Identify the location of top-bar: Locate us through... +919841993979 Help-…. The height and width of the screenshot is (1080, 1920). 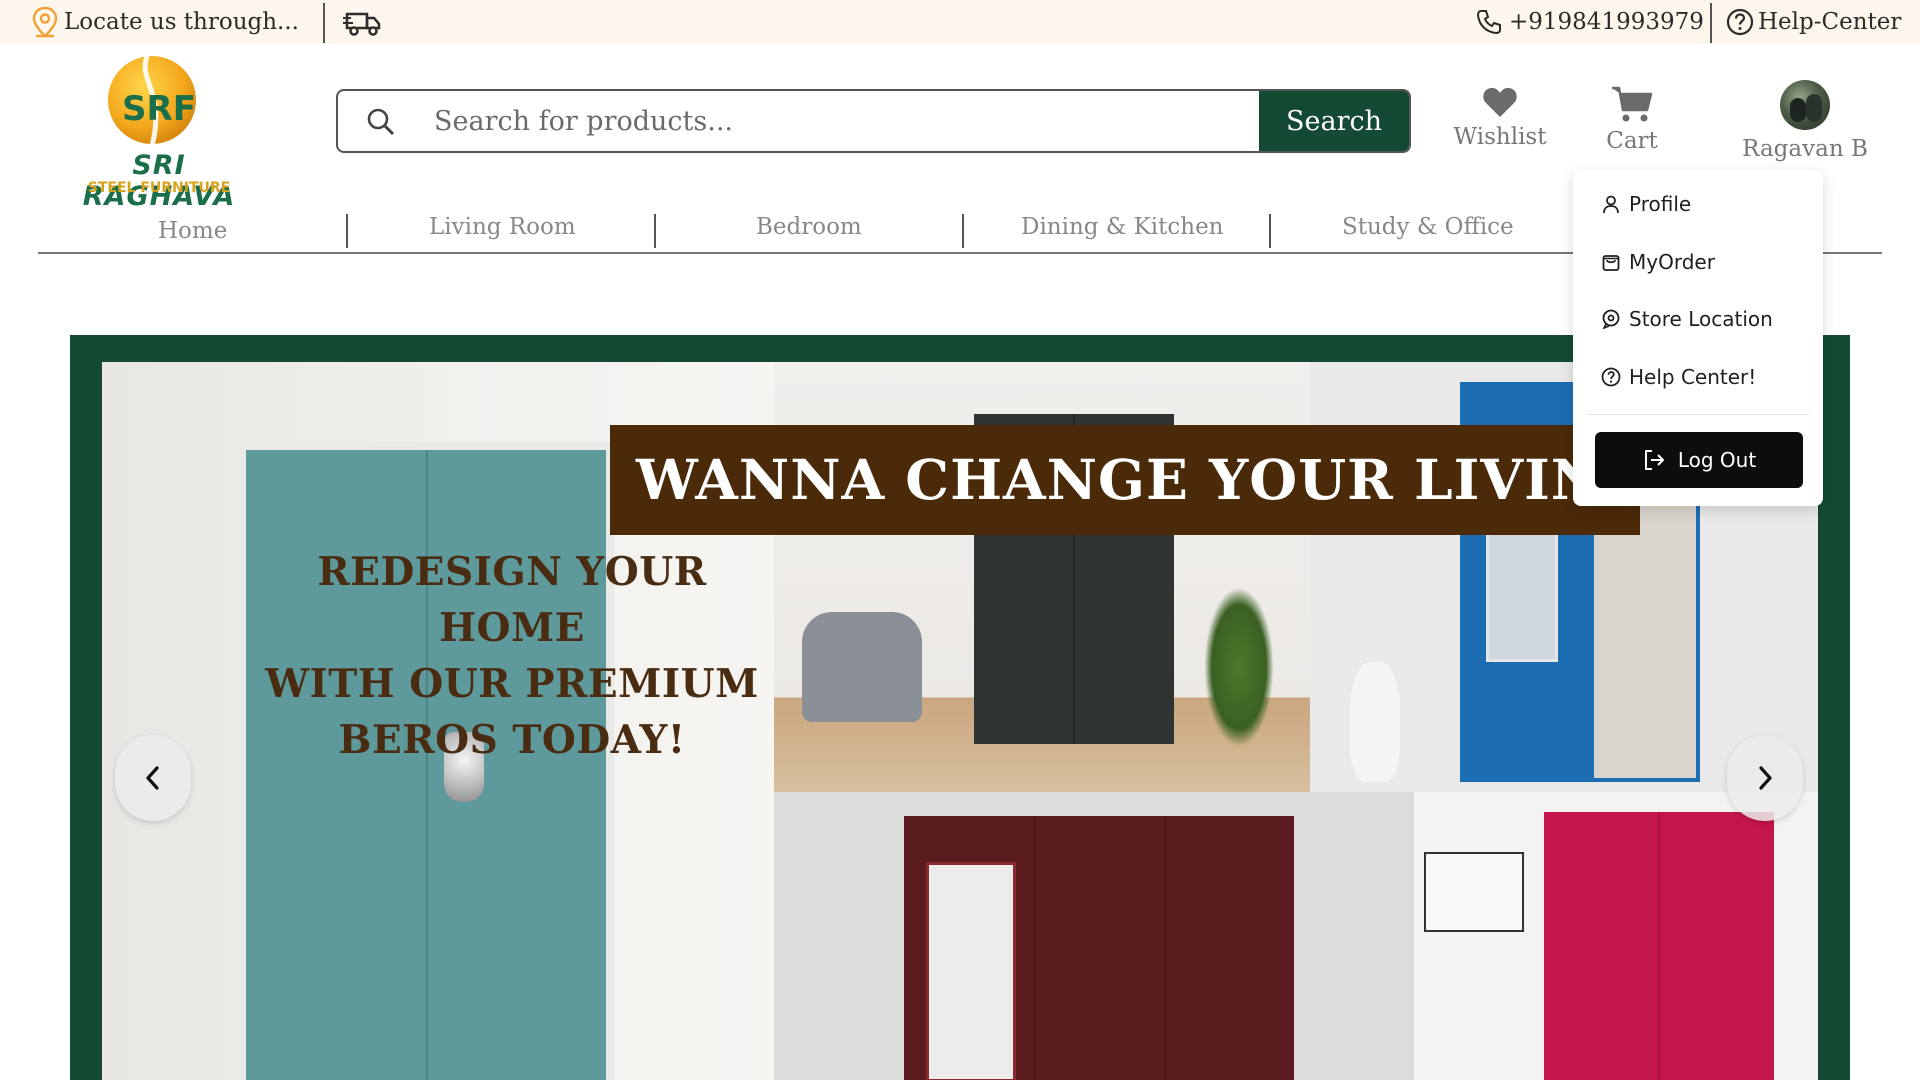
(960, 22).